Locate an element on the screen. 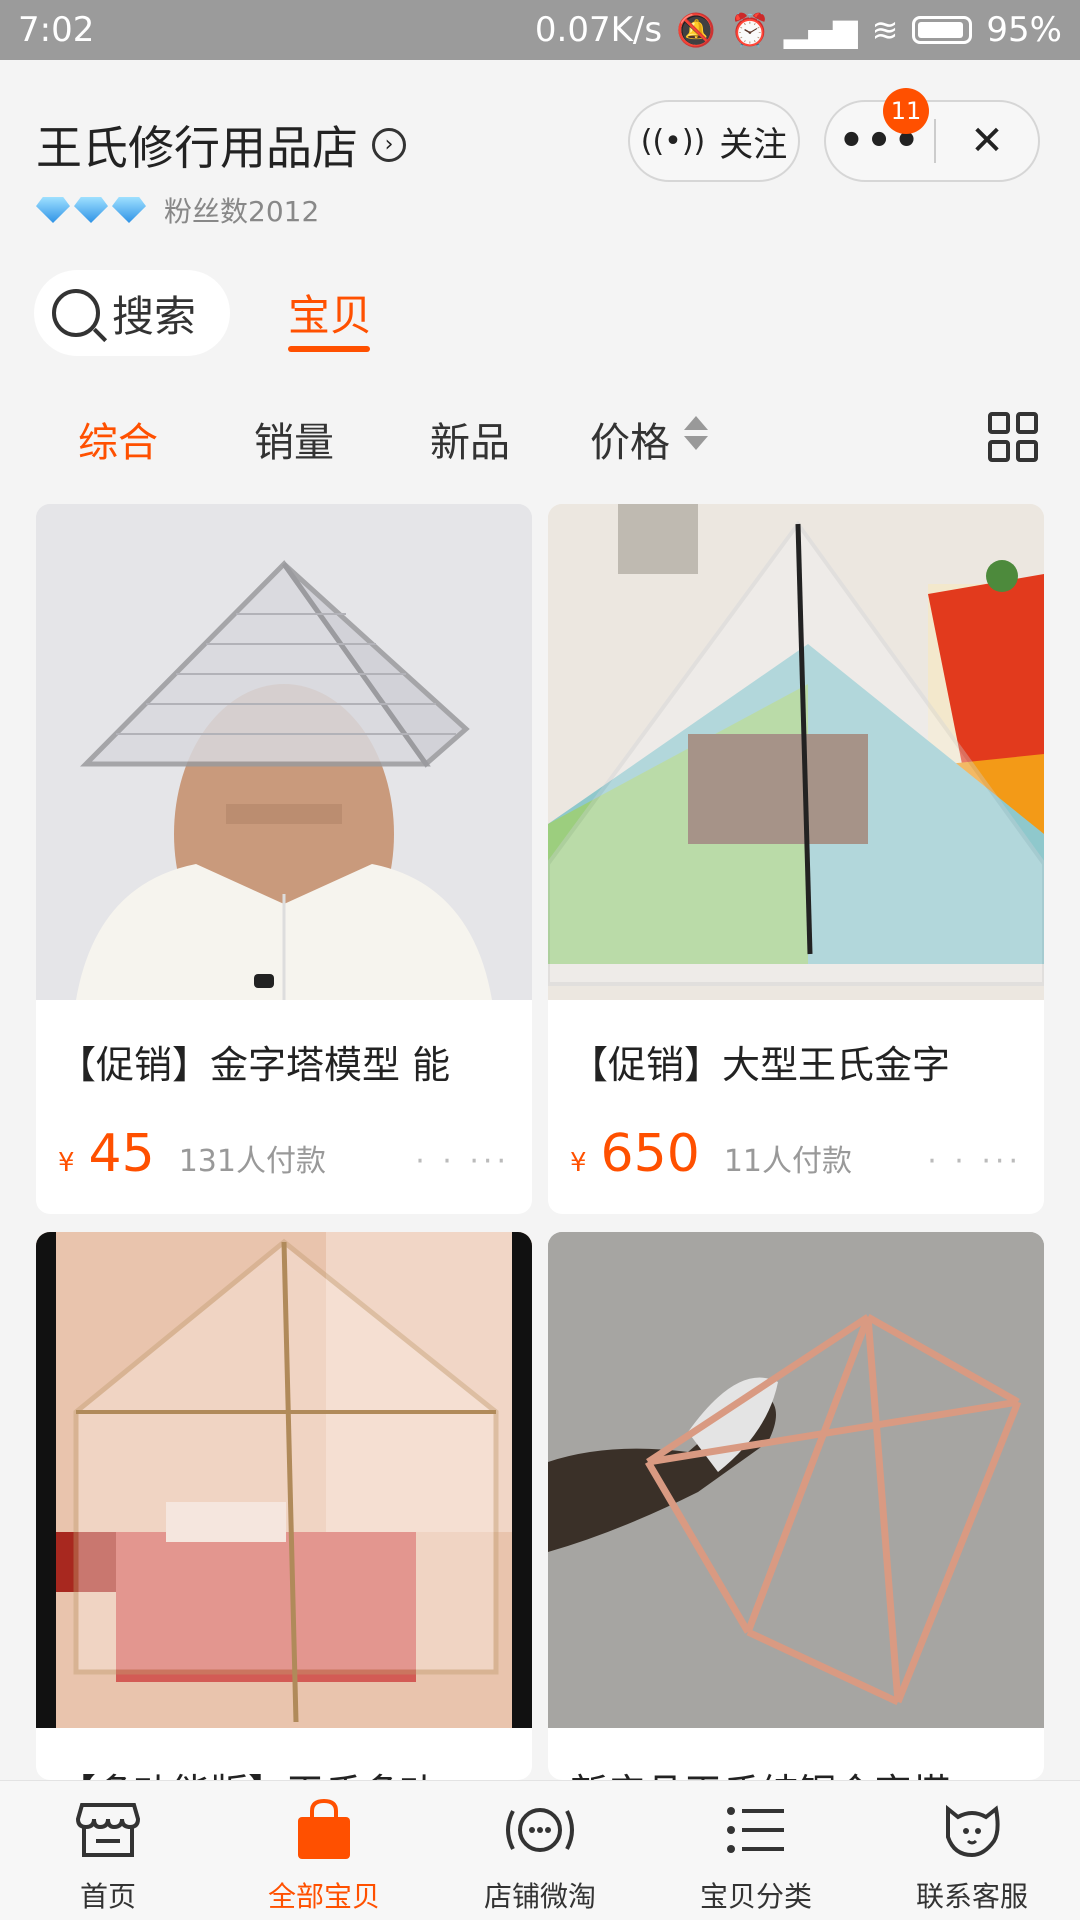 The image size is (1080, 1920). sold-count: 131人付款 is located at coordinates (252, 1161).